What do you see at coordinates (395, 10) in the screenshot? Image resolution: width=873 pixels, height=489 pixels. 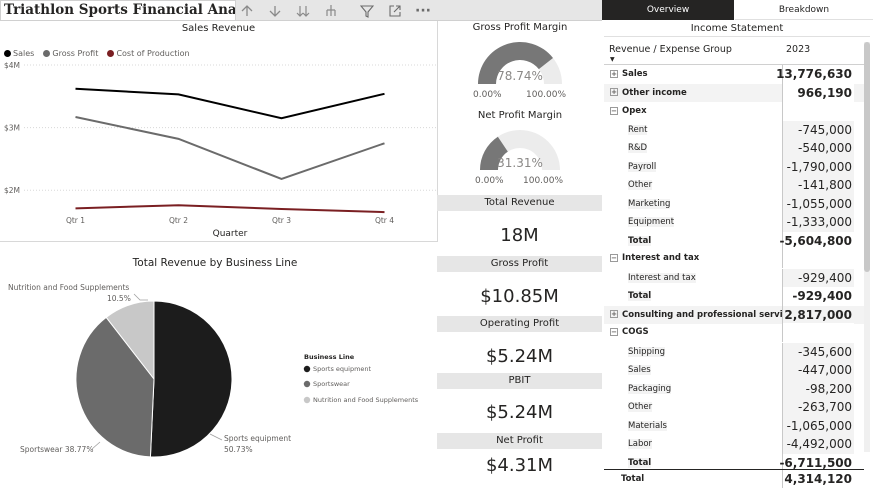 I see `focus-mode-icon` at bounding box center [395, 10].